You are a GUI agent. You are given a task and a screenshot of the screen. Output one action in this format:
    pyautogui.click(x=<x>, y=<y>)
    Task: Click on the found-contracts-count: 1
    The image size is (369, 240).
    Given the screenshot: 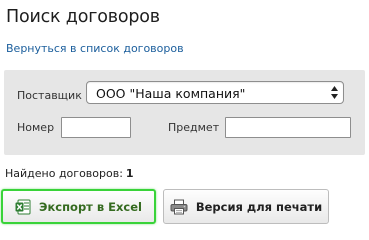 What is the action you would take?
    pyautogui.click(x=129, y=173)
    